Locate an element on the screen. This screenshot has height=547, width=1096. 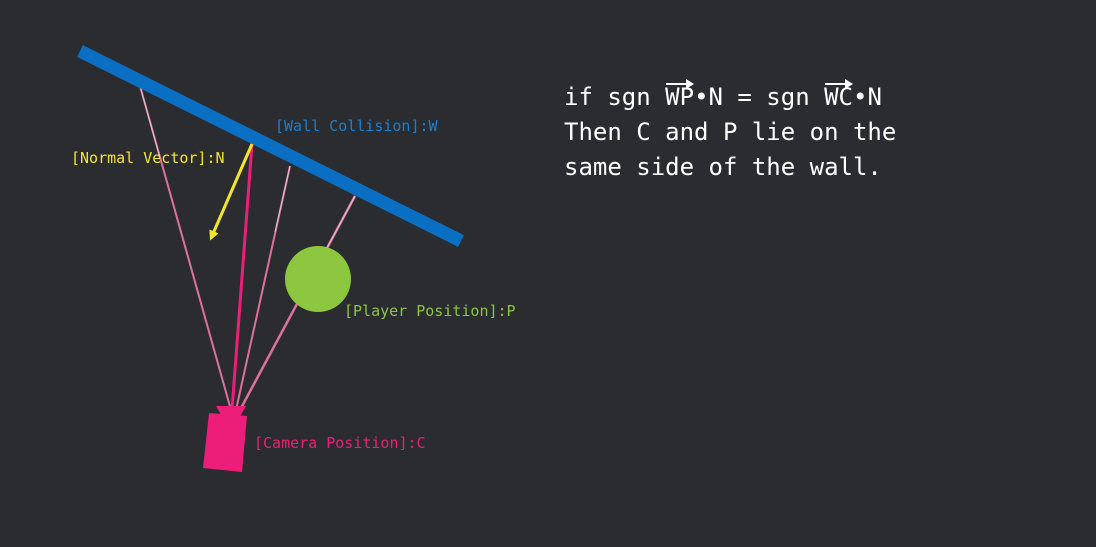
player-label: [Player Position]:P is located at coordinates (430, 311).